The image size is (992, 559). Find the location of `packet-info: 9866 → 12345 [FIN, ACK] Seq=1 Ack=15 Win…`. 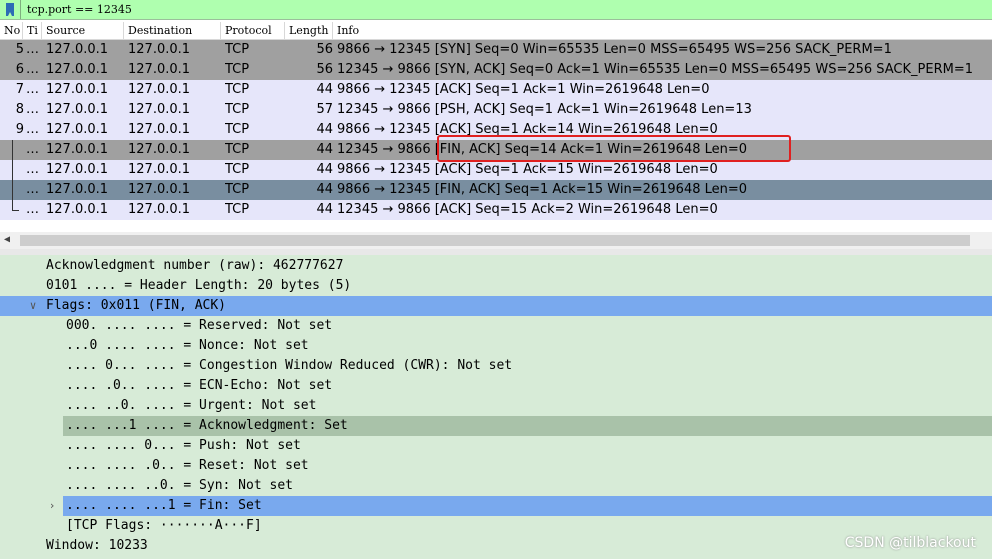

packet-info: 9866 → 12345 [FIN, ACK] Seq=1 Ack=15 Win… is located at coordinates (542, 189).